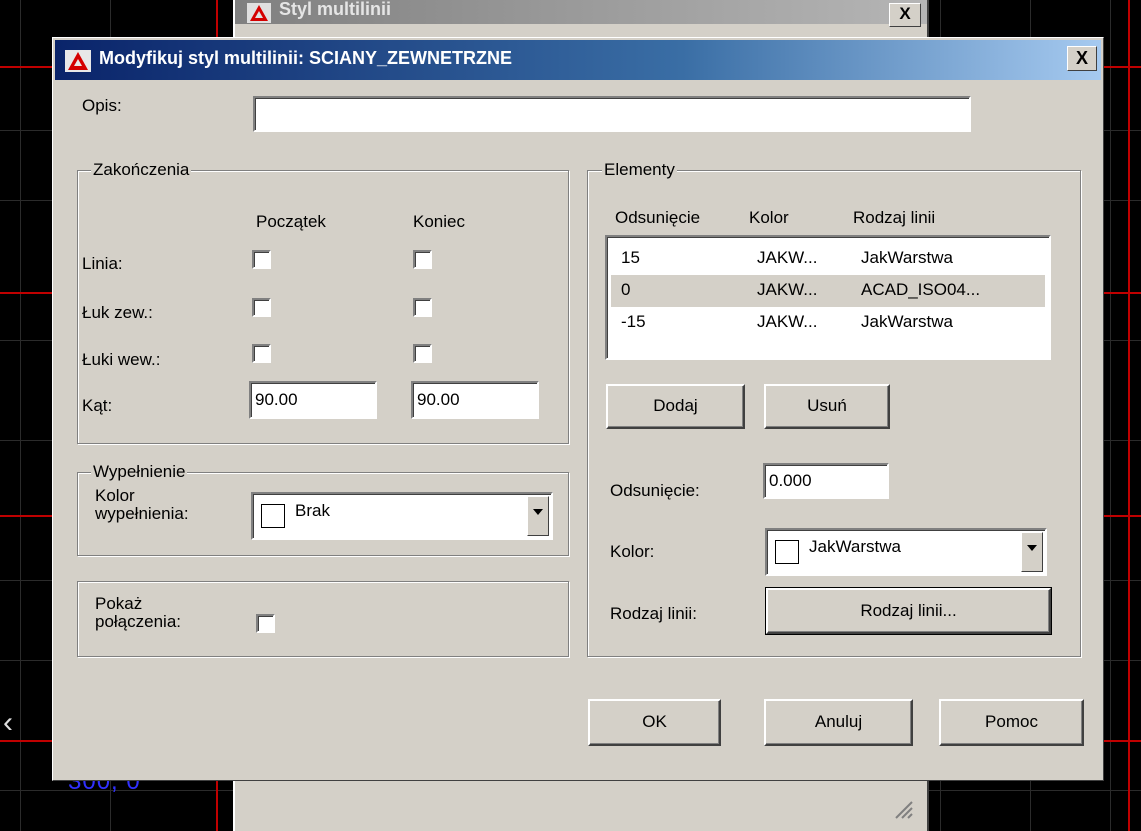  Describe the element at coordinates (828, 323) in the screenshot. I see `list-item: -15 JAKW... JakWarstwa` at that location.